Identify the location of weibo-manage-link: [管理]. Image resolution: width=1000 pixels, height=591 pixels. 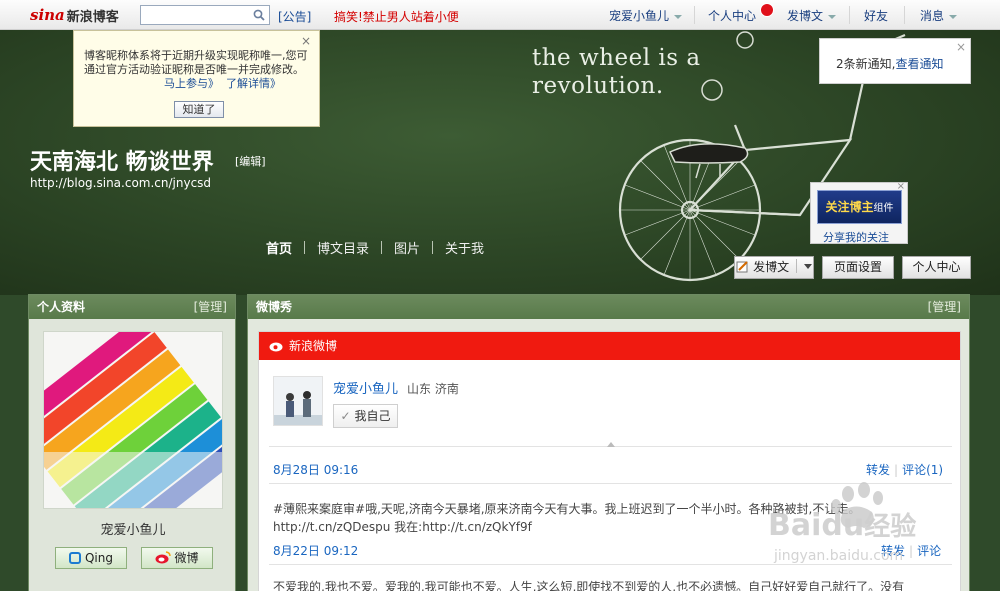
(944, 307).